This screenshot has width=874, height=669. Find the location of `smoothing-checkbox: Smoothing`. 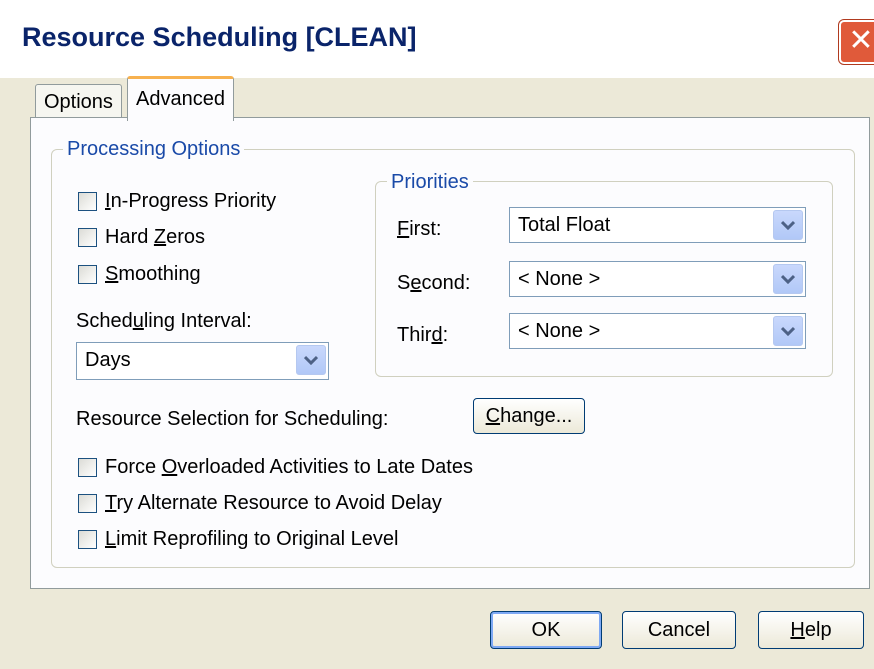

smoothing-checkbox: Smoothing is located at coordinates (139, 274).